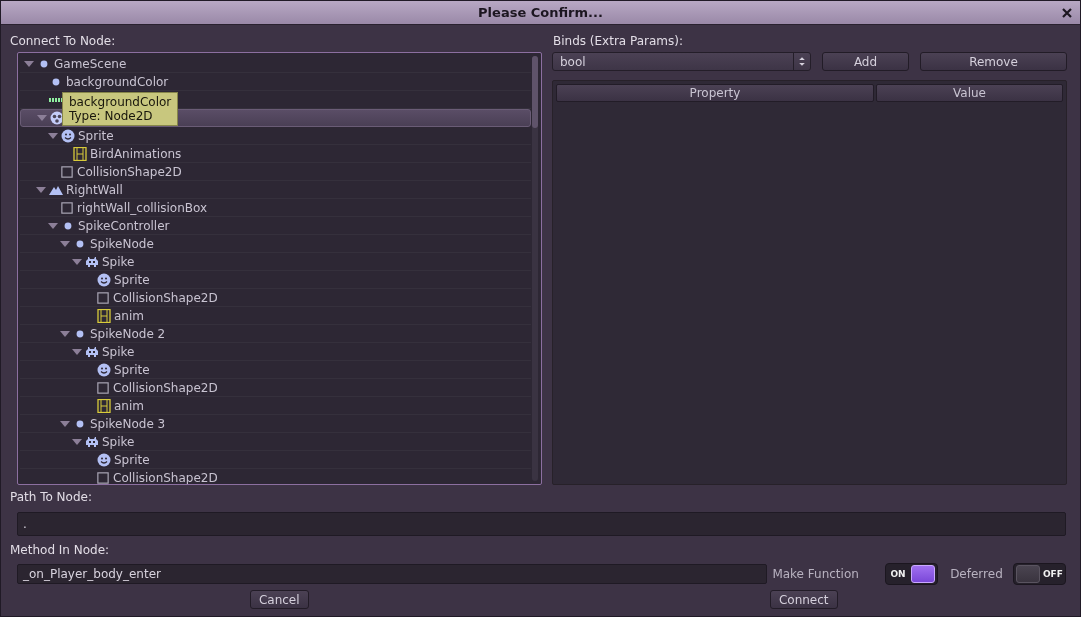 The height and width of the screenshot is (617, 1081). Describe the element at coordinates (911, 574) in the screenshot. I see `toggle-switch: ON` at that location.